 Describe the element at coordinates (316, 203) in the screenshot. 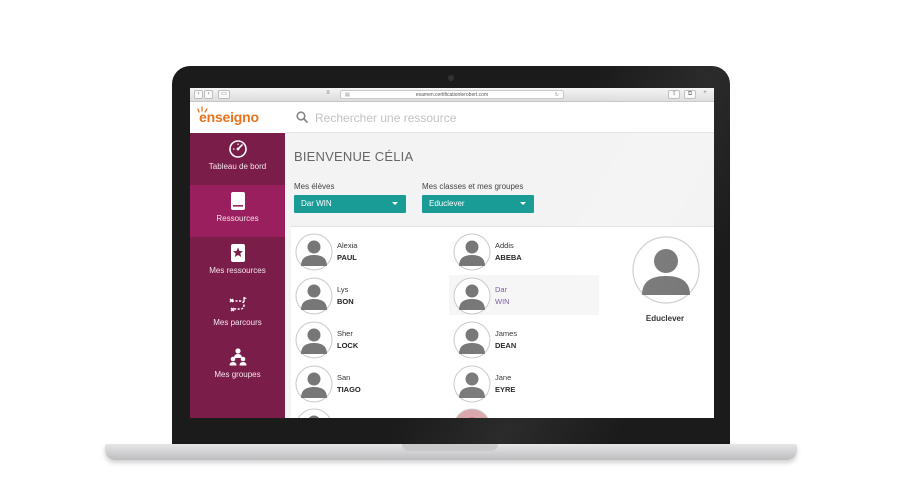

I see `students-select-value: Dar WIN` at that location.